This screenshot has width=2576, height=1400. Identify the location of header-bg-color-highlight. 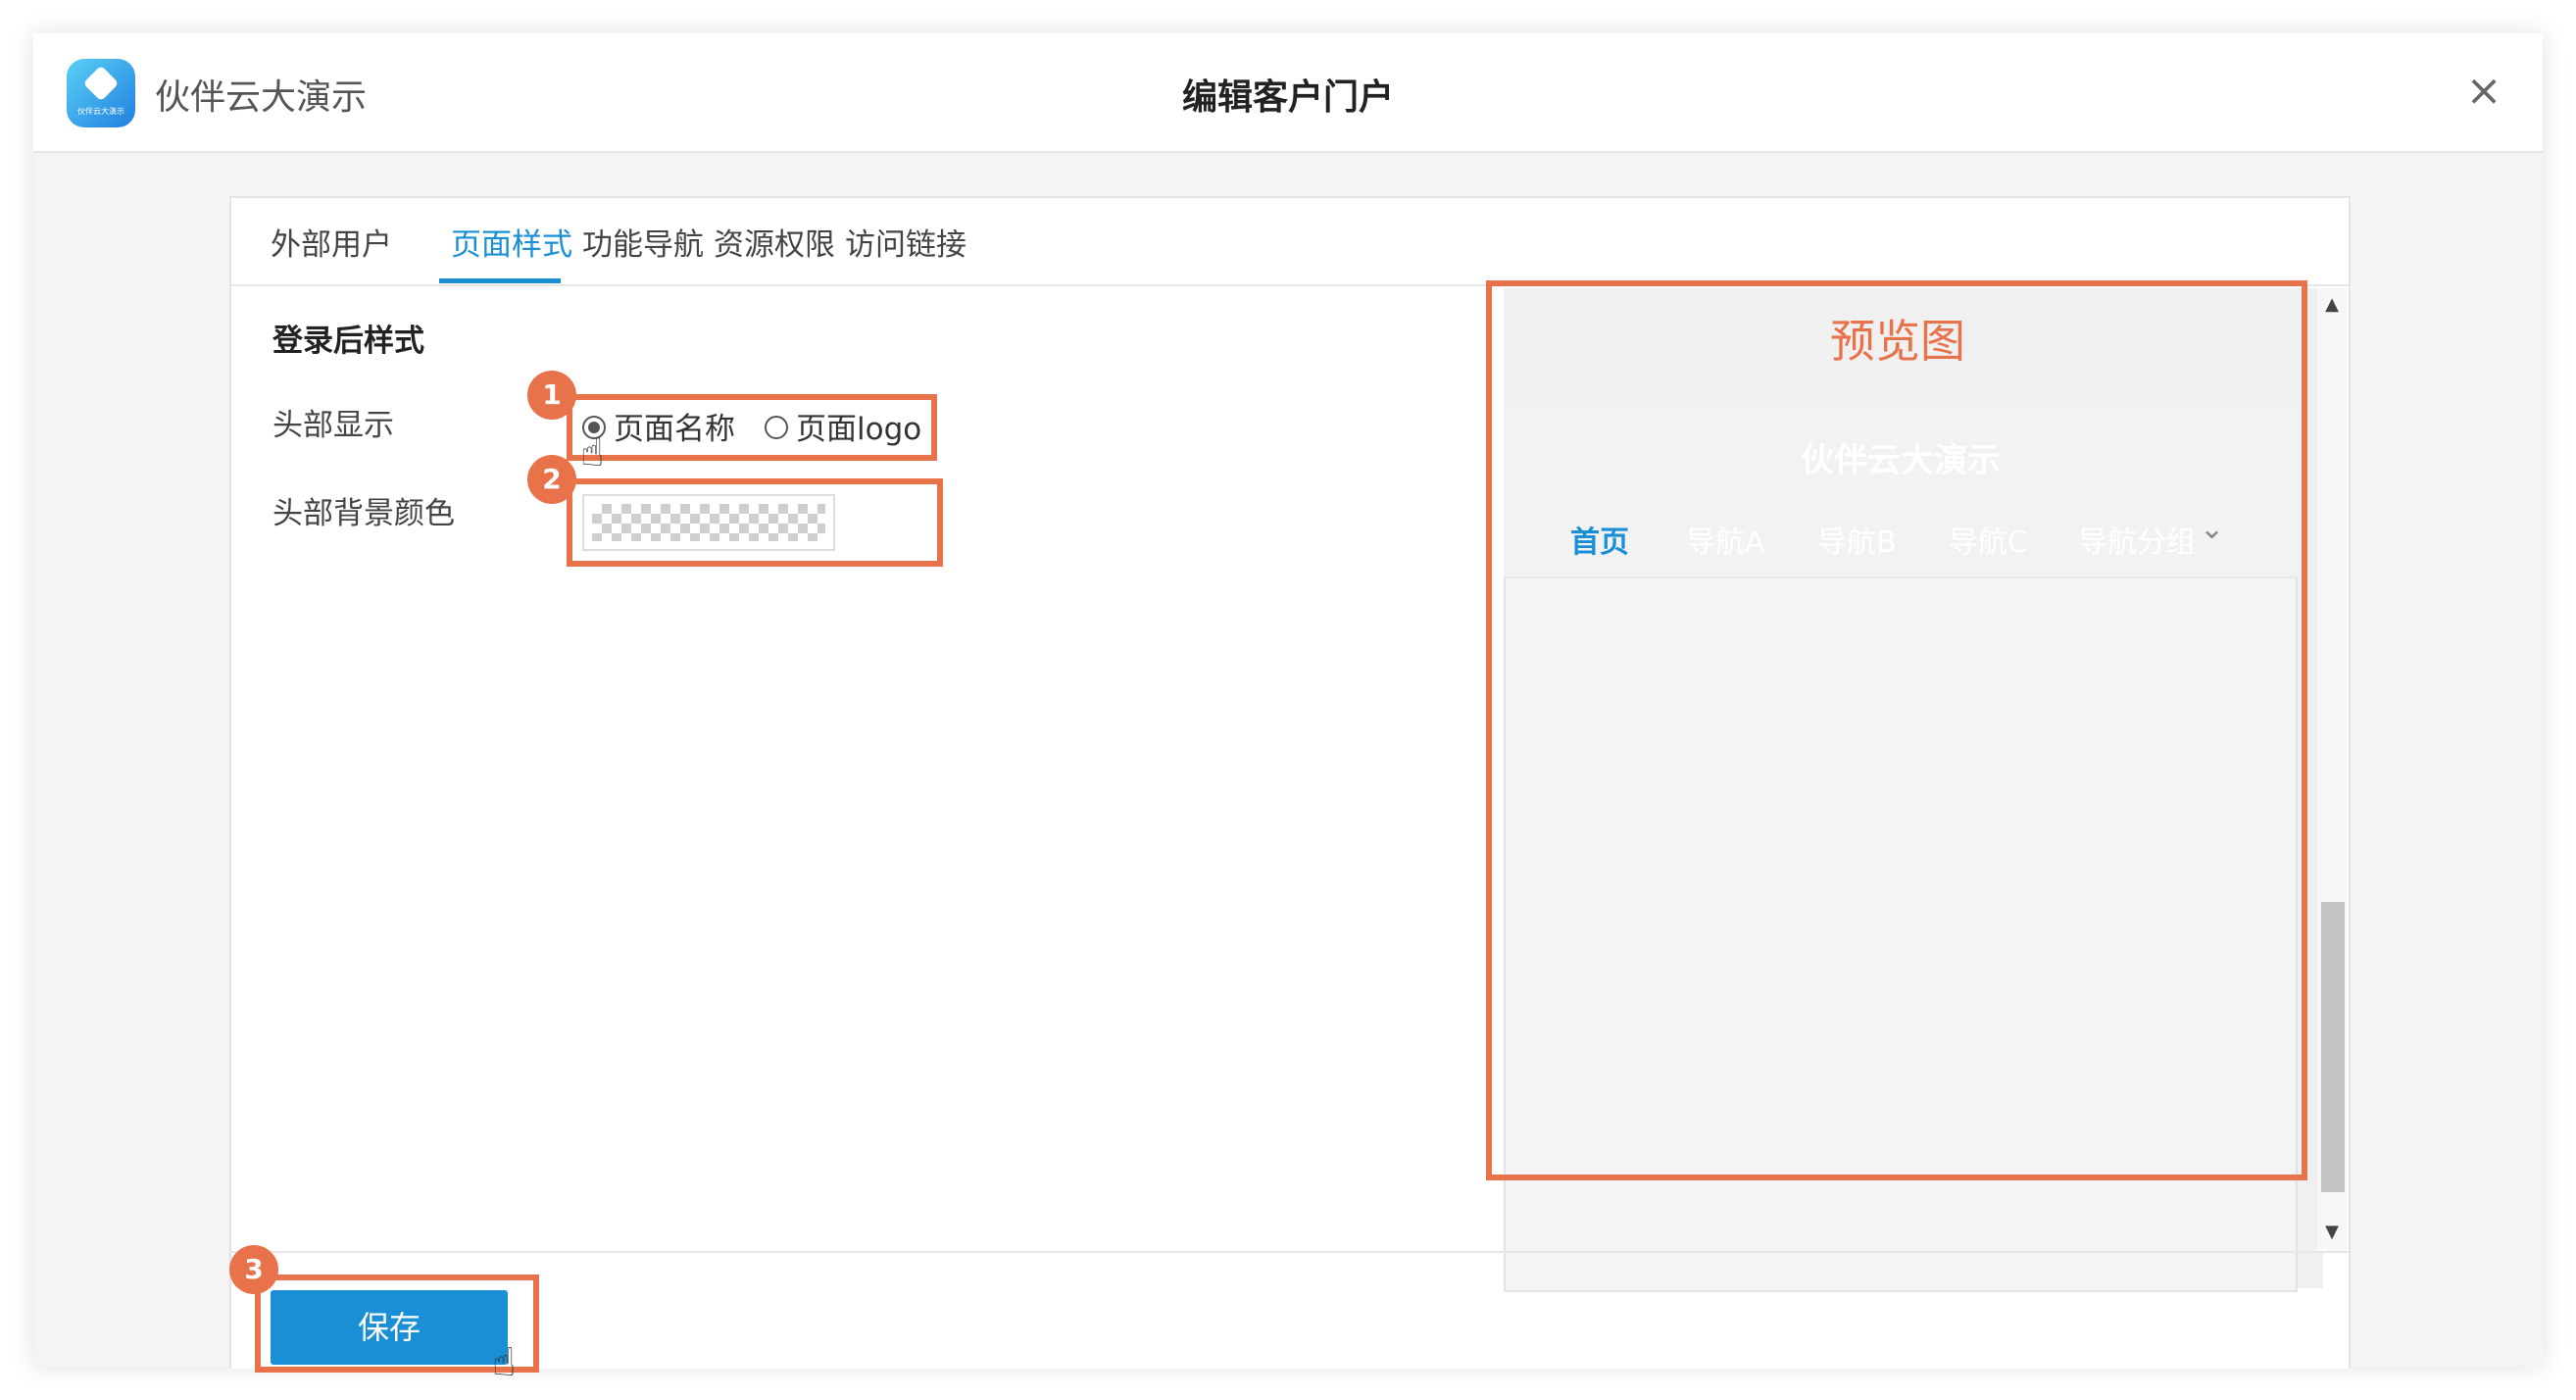
(755, 522).